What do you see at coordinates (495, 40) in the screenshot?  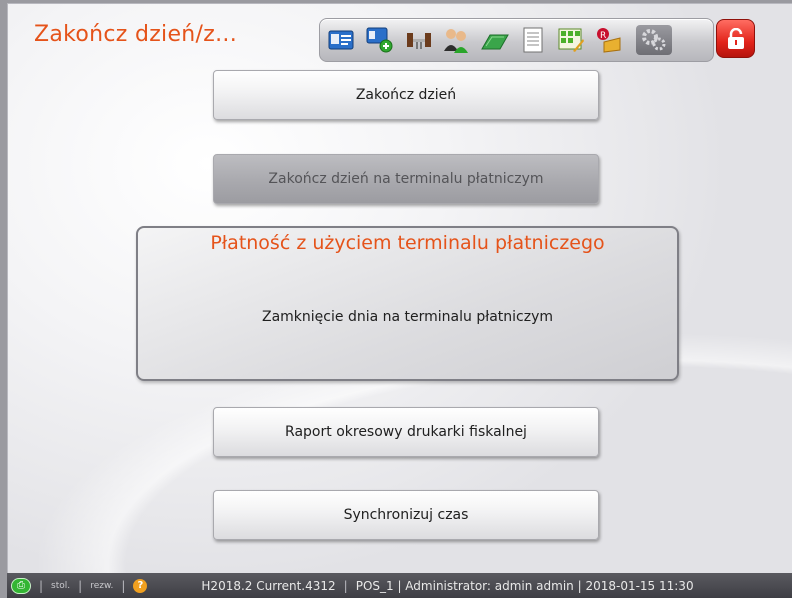 I see `money-icon` at bounding box center [495, 40].